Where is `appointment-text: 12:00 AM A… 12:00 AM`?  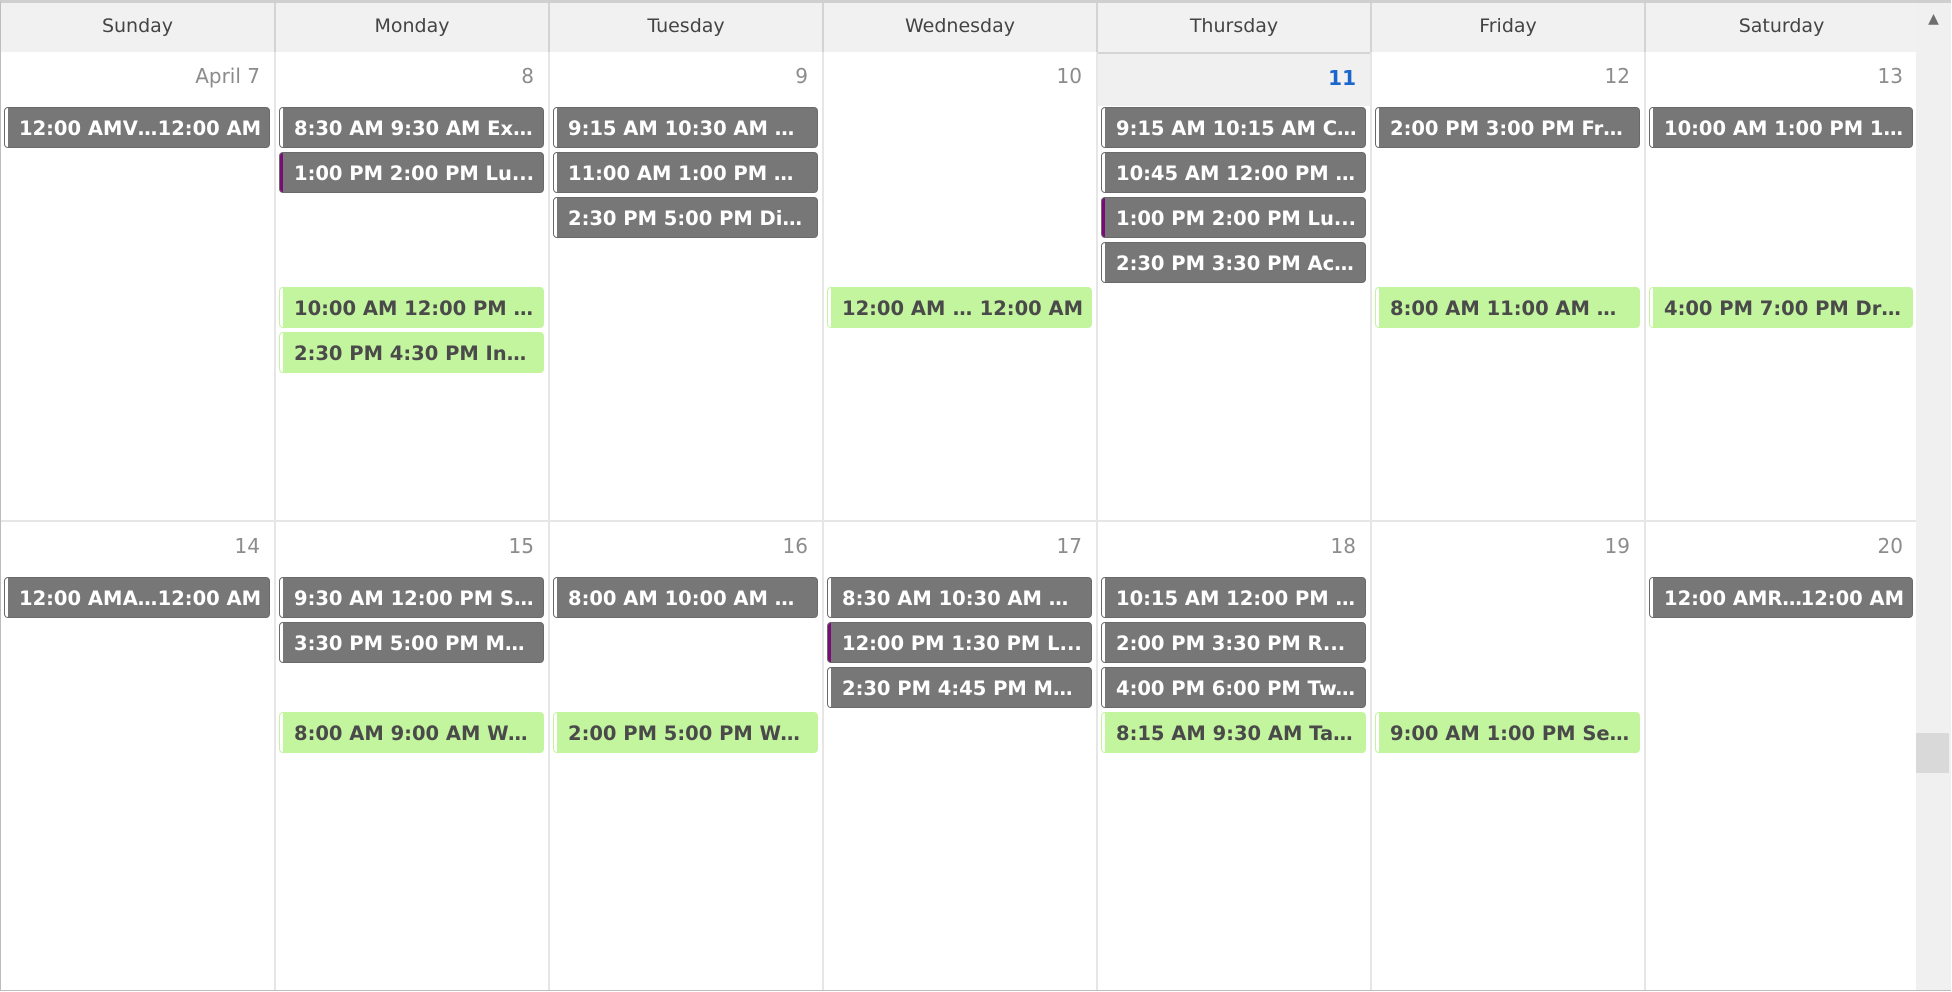 appointment-text: 12:00 AM A… 12:00 AM is located at coordinates (140, 597).